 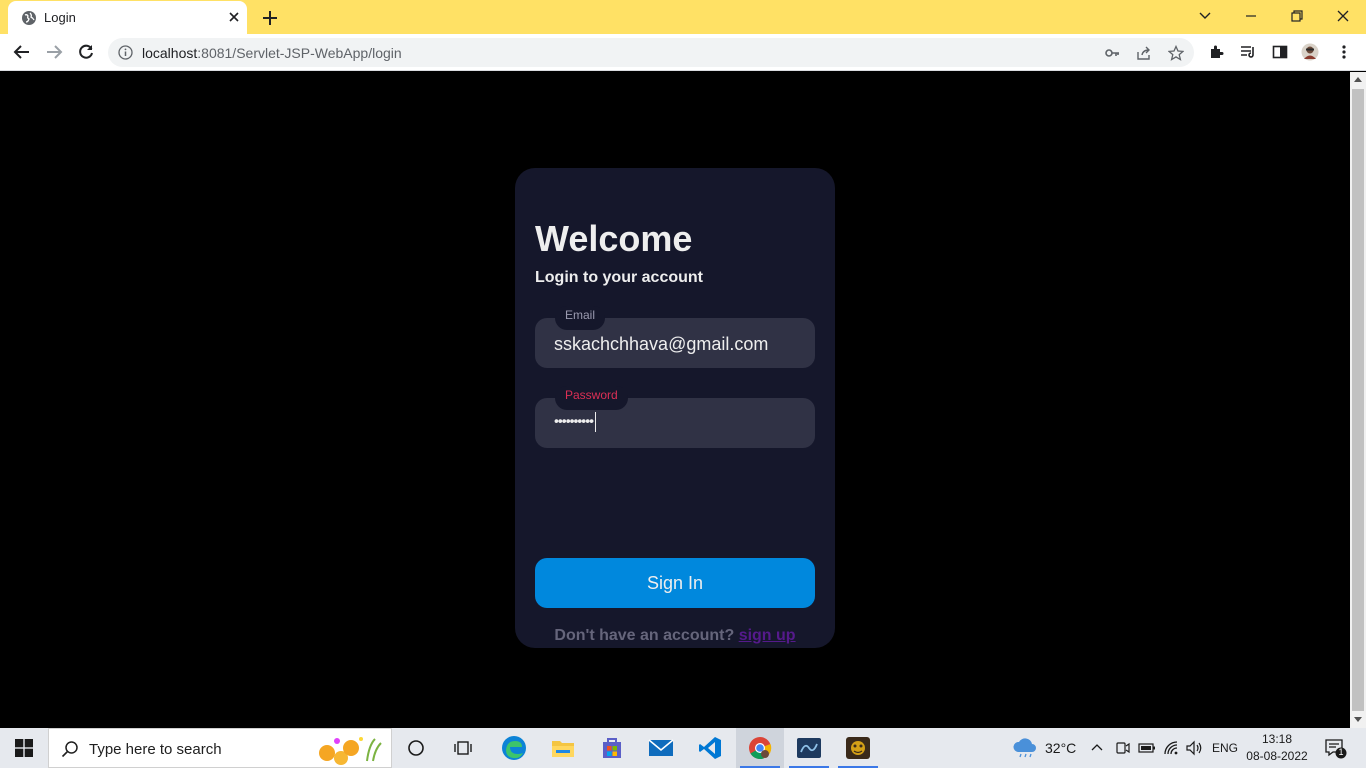 I want to click on forward-icon, so click(x=54, y=52).